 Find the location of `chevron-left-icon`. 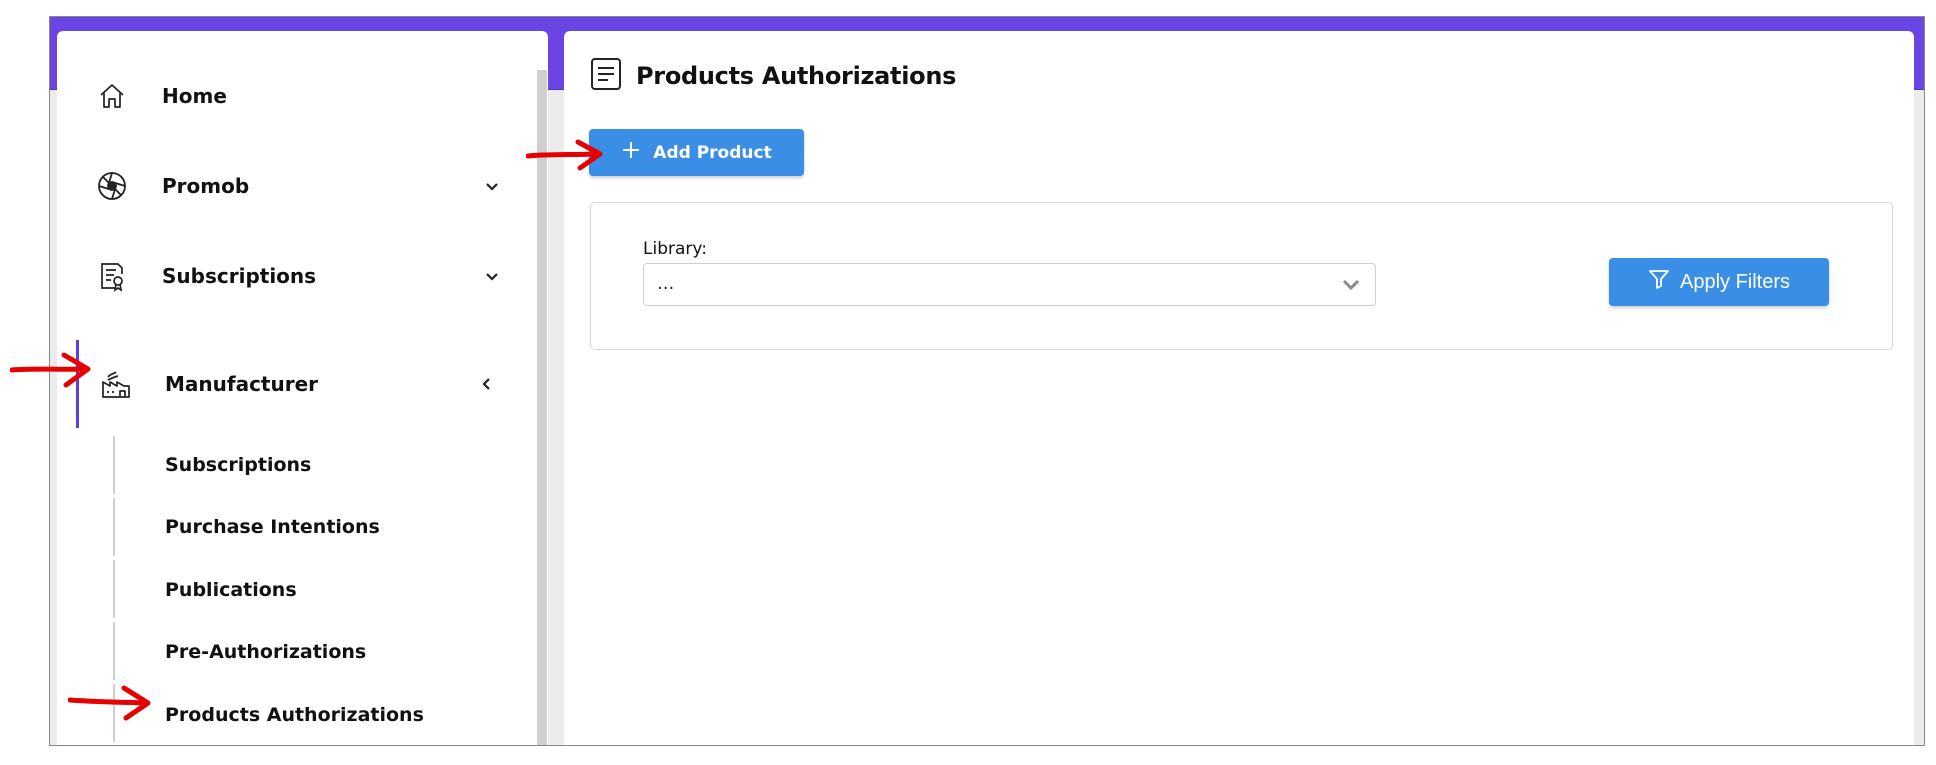

chevron-left-icon is located at coordinates (487, 384).